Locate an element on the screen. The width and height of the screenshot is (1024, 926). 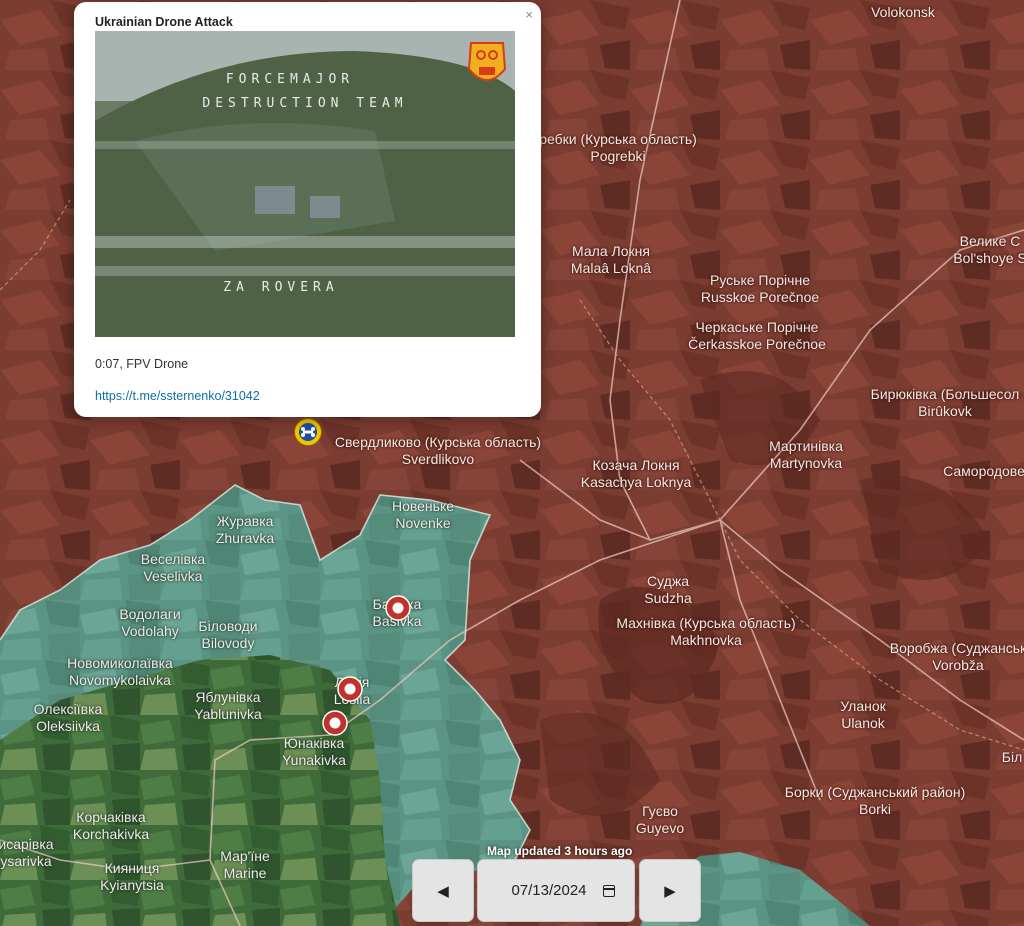
place-label: исарівка ysarivka is located at coordinates (27, 852).